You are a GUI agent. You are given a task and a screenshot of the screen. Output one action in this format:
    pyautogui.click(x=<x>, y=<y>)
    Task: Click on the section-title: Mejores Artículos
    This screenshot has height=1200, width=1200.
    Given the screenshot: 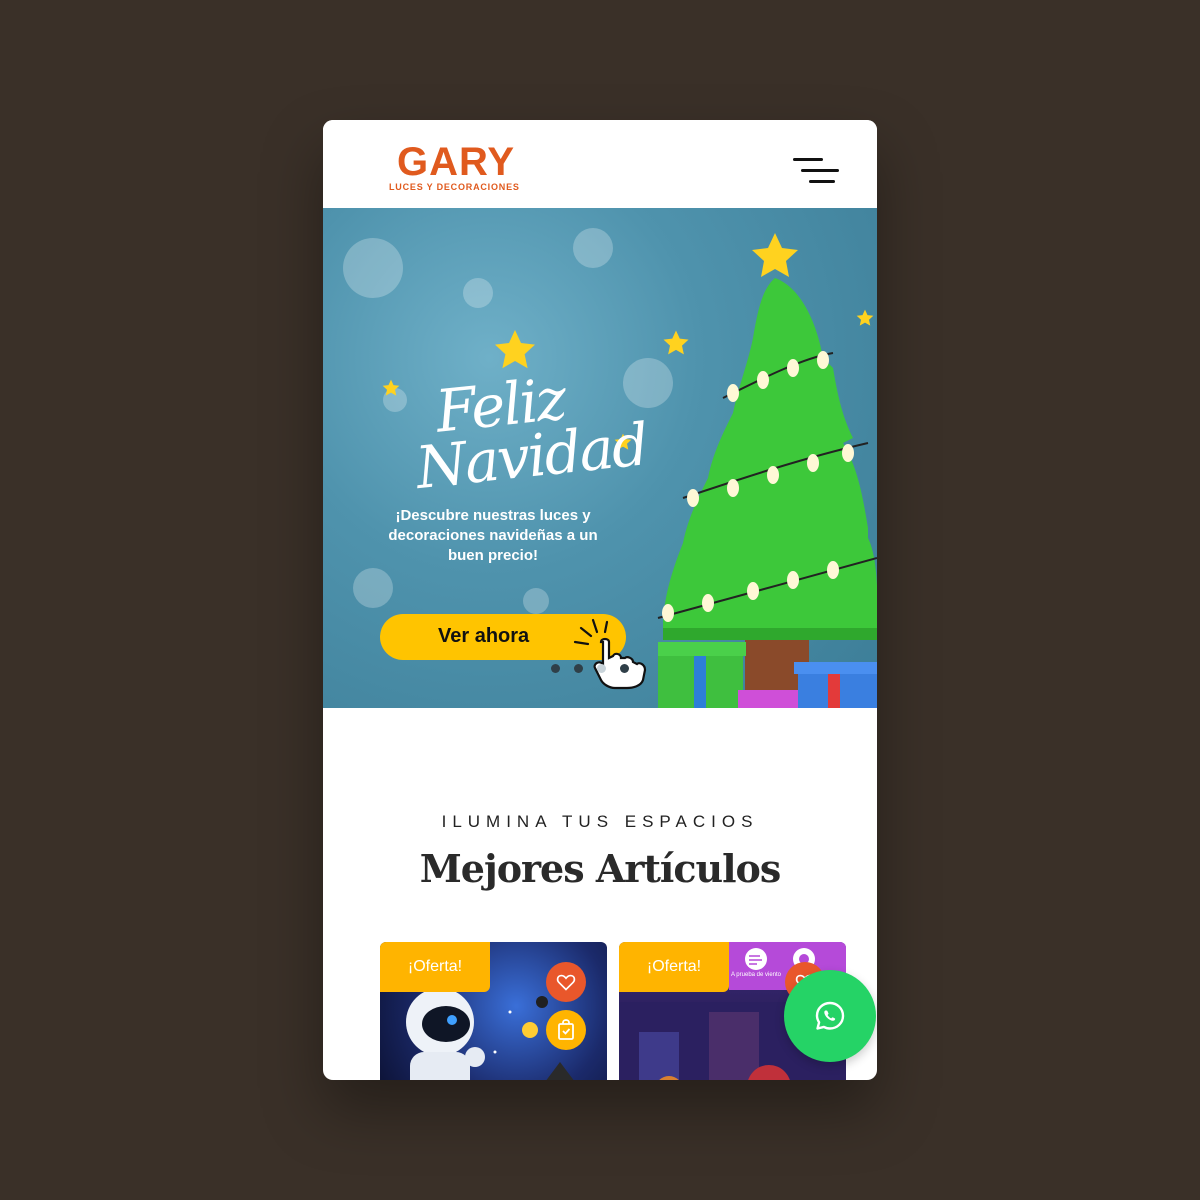 What is the action you would take?
    pyautogui.click(x=600, y=868)
    